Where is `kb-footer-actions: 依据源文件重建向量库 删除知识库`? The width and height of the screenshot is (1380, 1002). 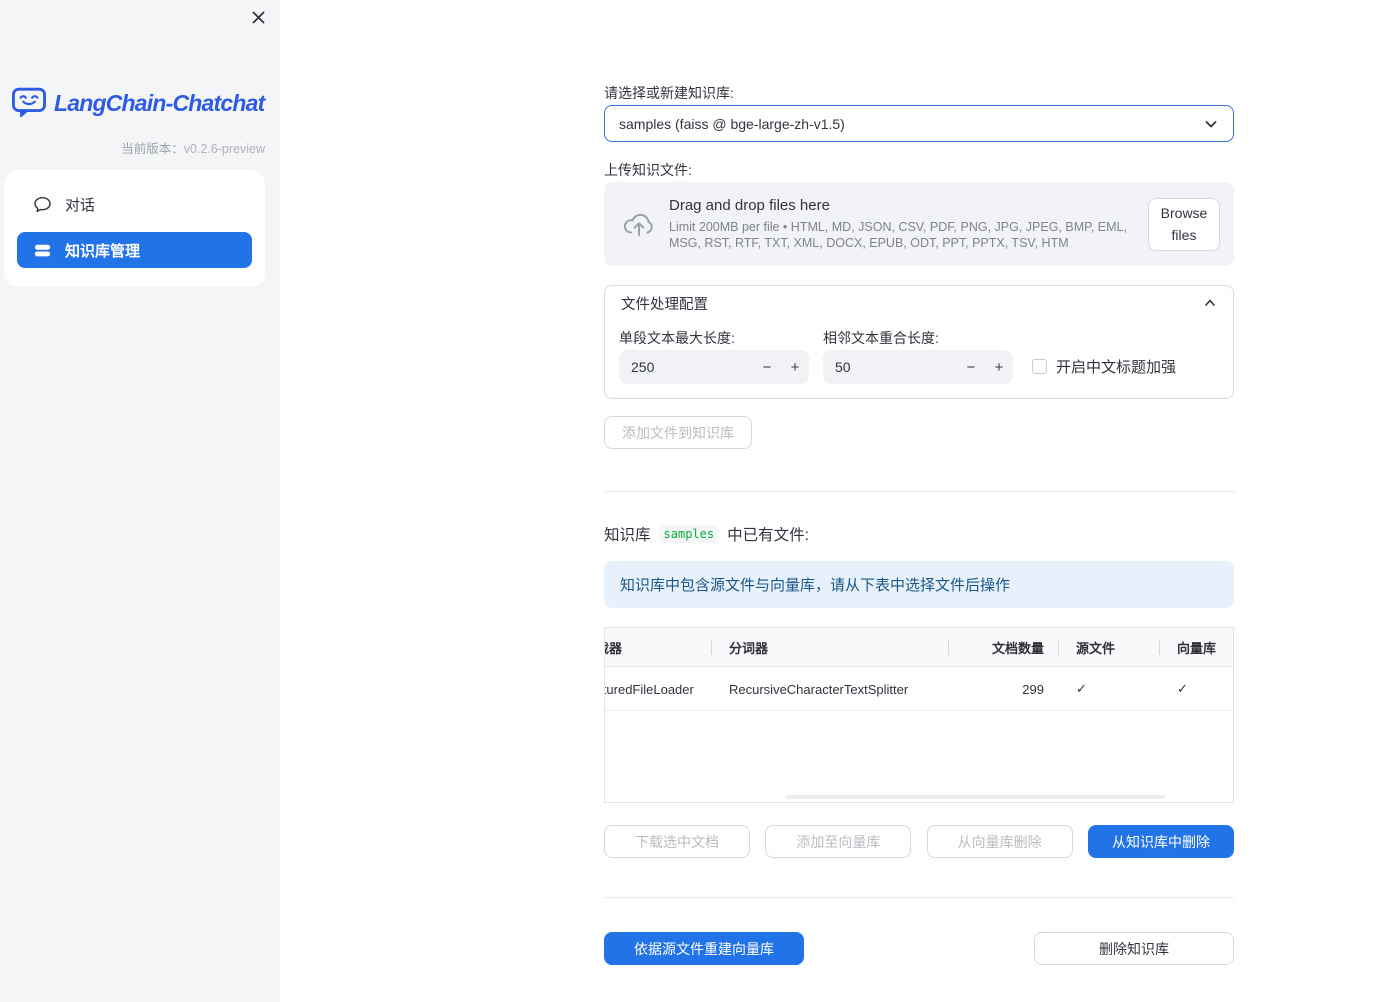
kb-footer-actions: 依据源文件重建向量库 删除知识库 is located at coordinates (919, 948).